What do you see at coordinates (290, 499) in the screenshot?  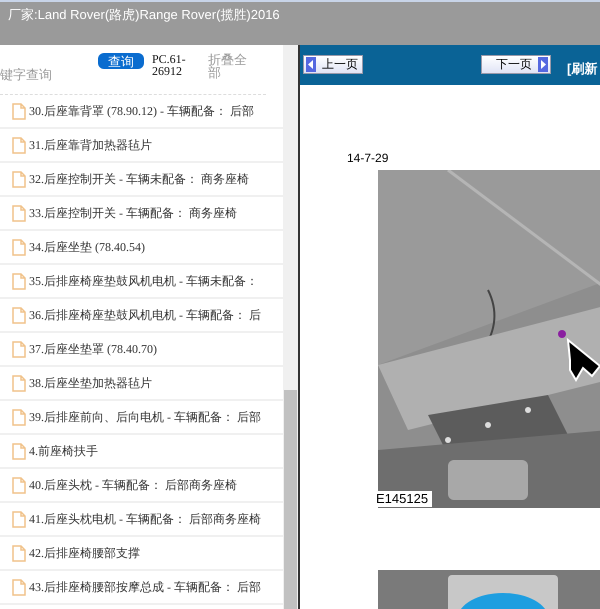 I see `scrollbar-thumb` at bounding box center [290, 499].